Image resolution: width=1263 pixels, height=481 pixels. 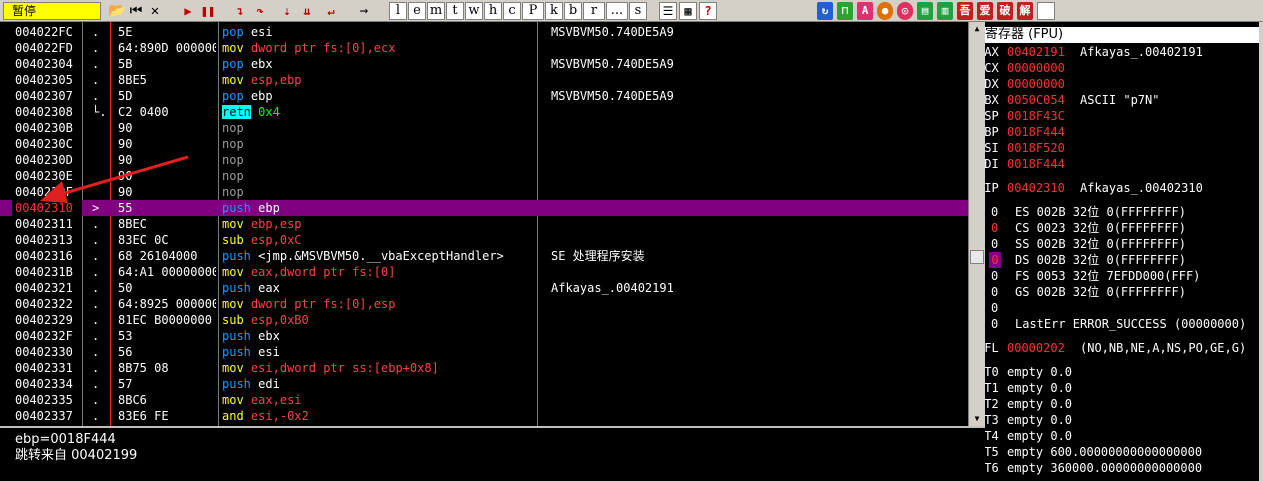 I want to click on pause-icon: ❚❚, so click(x=208, y=11).